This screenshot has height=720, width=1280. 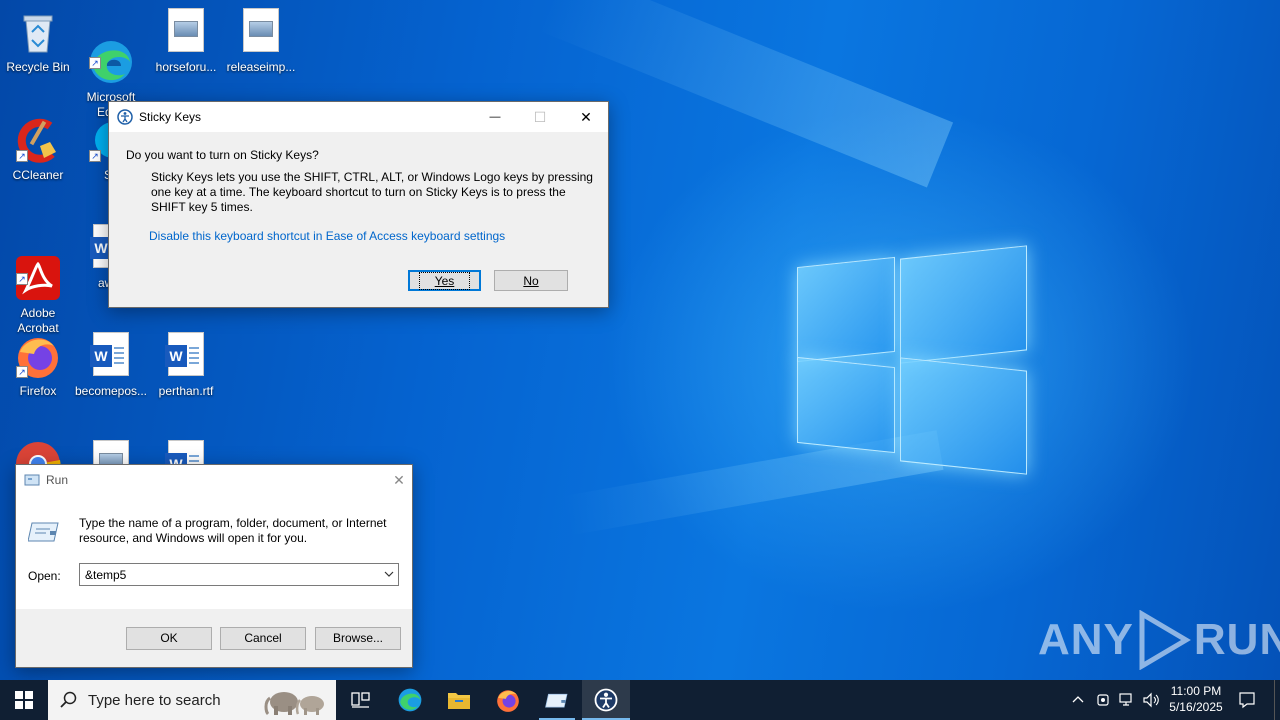 I want to click on windows-start-icon, so click(x=24, y=700).